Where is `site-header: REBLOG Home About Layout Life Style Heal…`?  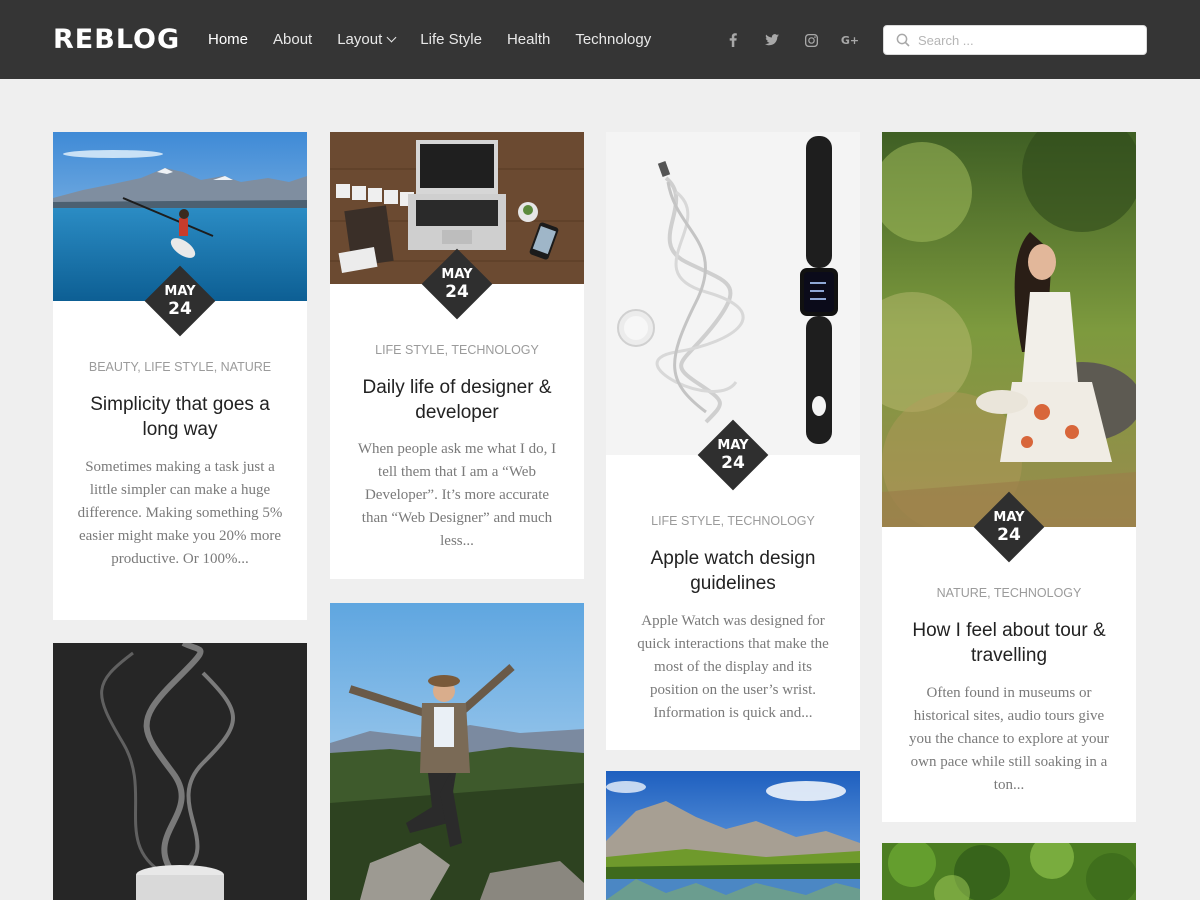 site-header: REBLOG Home About Layout Life Style Heal… is located at coordinates (600, 39).